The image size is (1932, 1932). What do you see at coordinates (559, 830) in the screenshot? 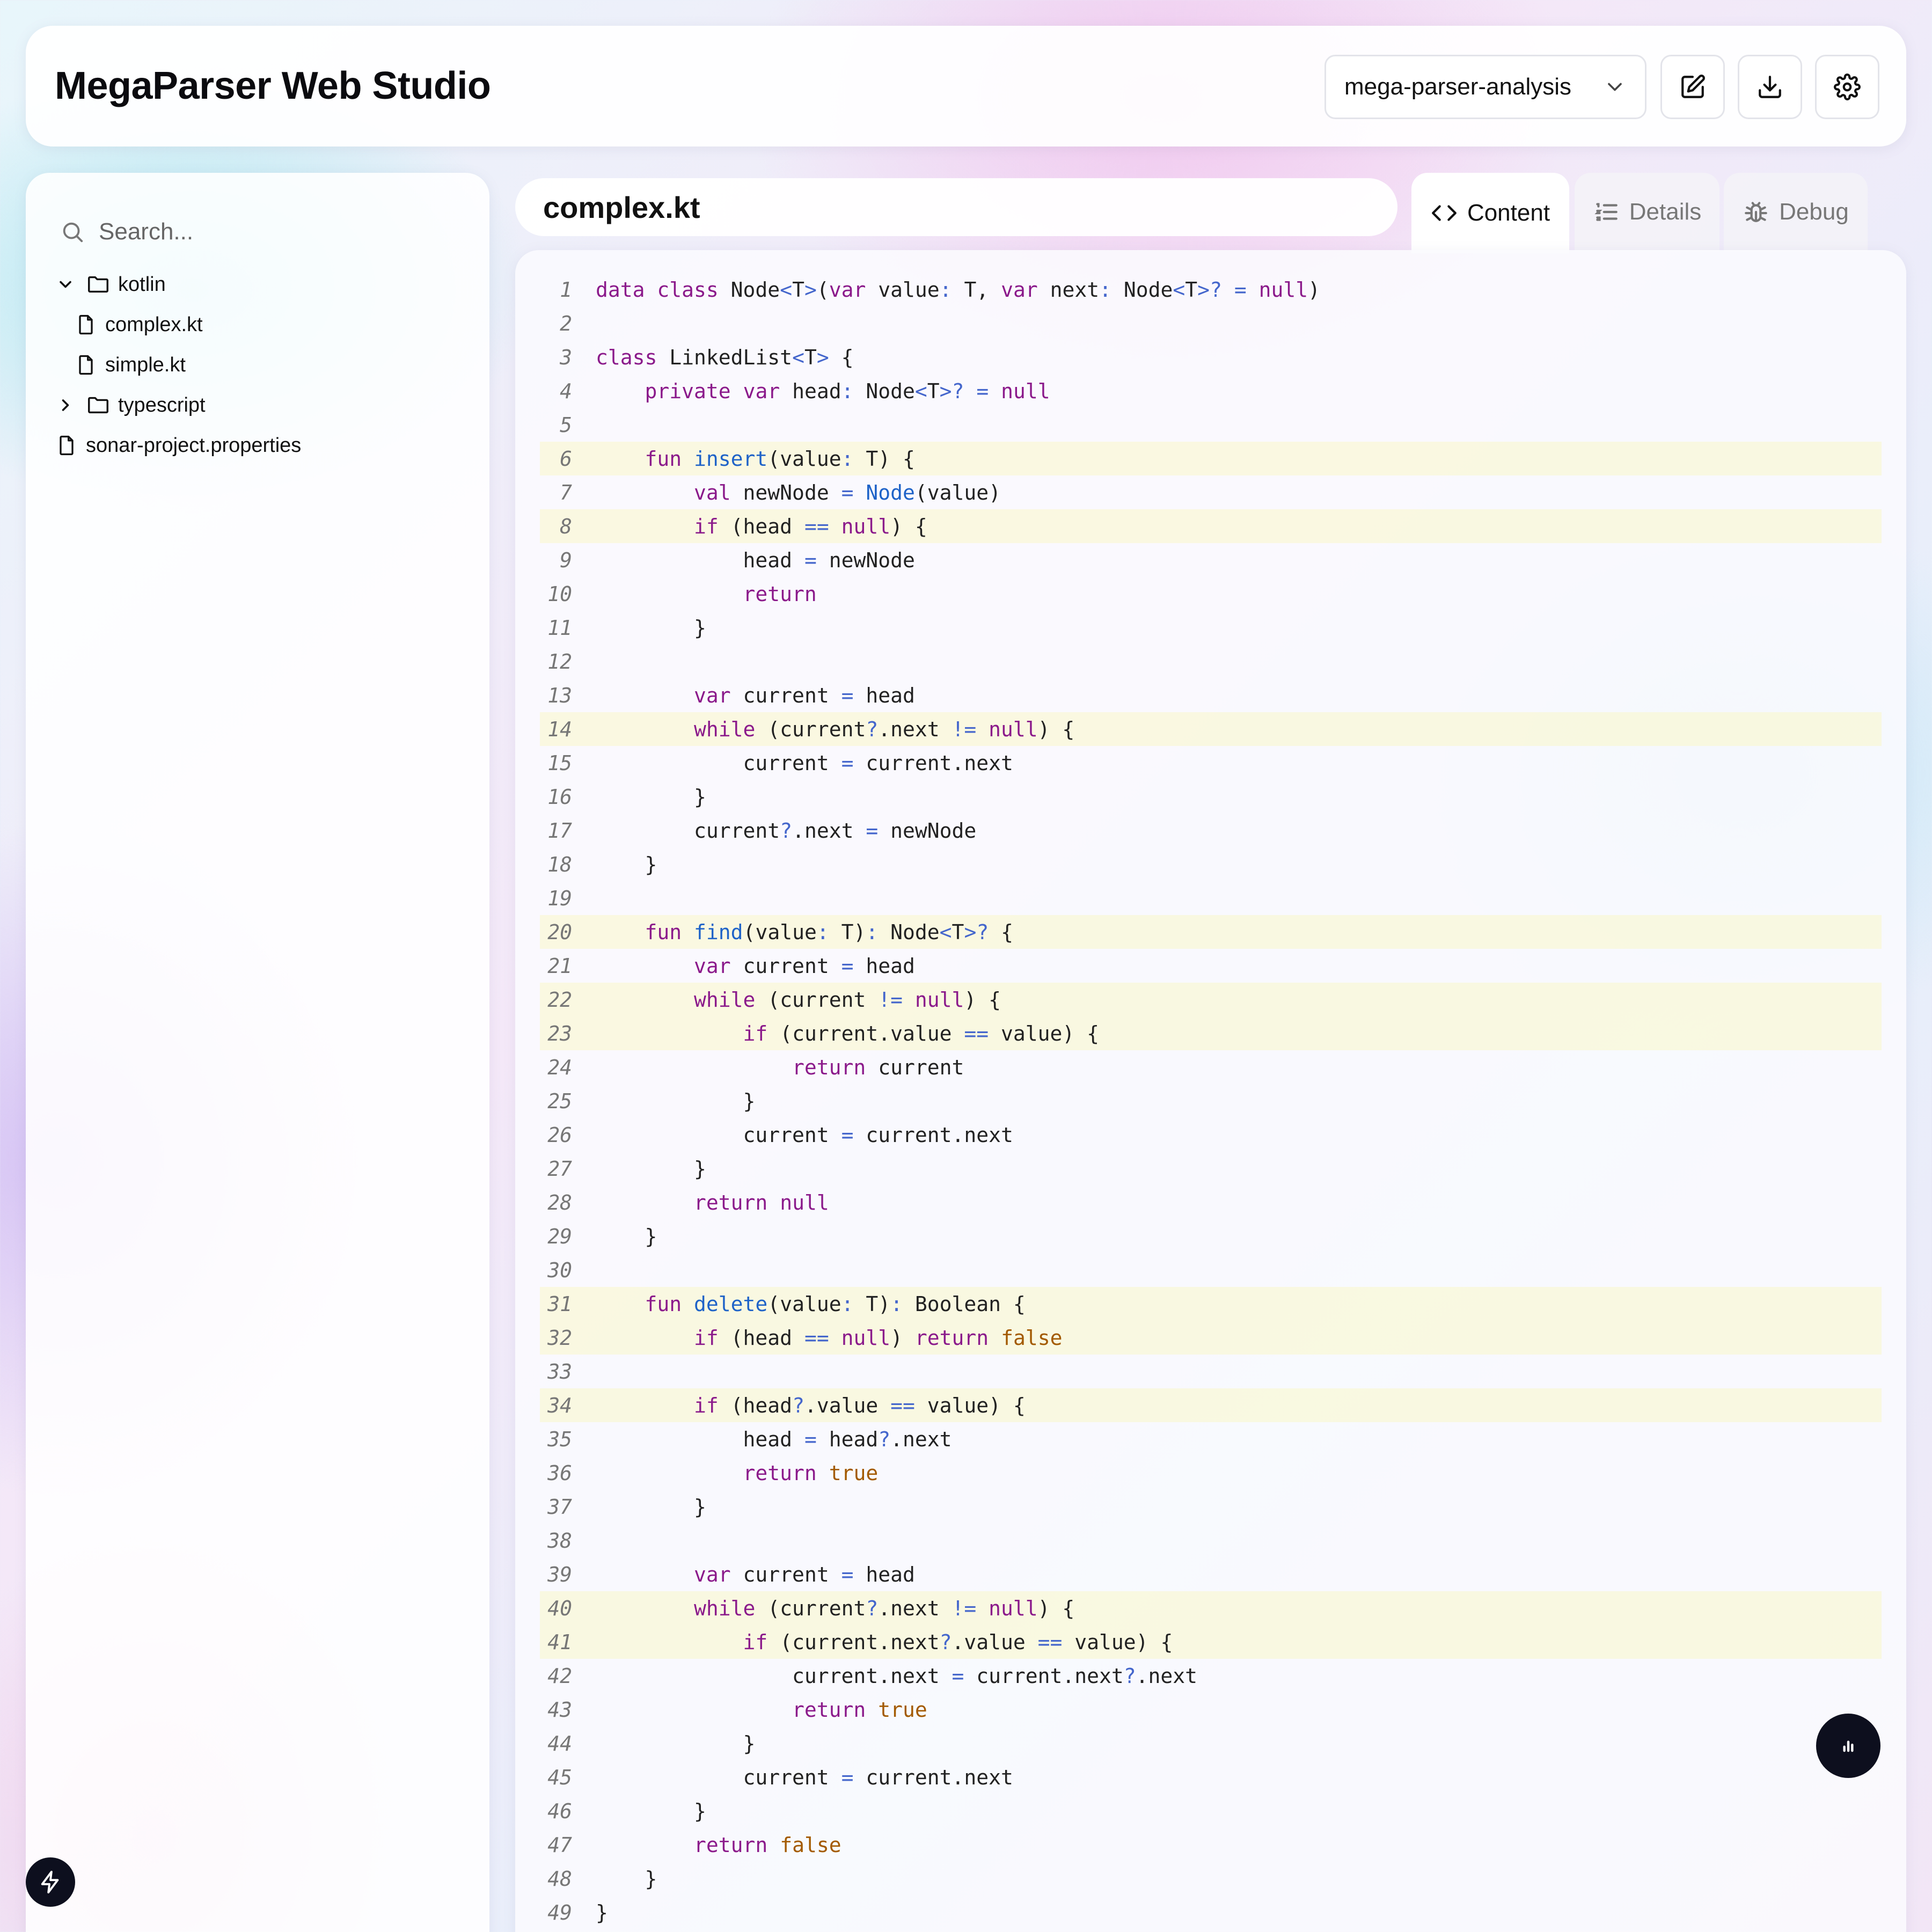
I see `line-number: 17` at bounding box center [559, 830].